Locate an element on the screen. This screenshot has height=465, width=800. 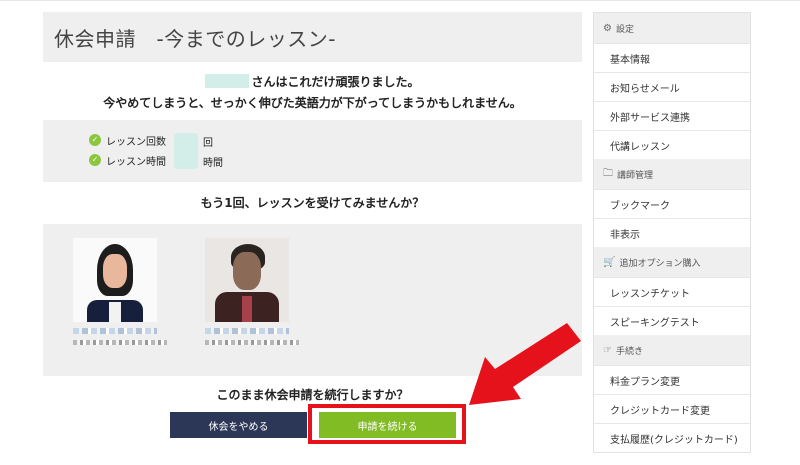
sidebar-heading-options: 🛒 追加オプション購入 is located at coordinates (672, 262).